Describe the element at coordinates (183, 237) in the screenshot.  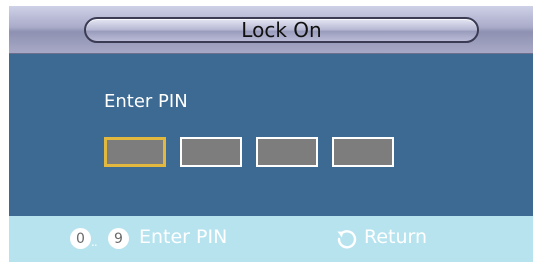
I see `enter-pin-hint: Enter PIN` at that location.